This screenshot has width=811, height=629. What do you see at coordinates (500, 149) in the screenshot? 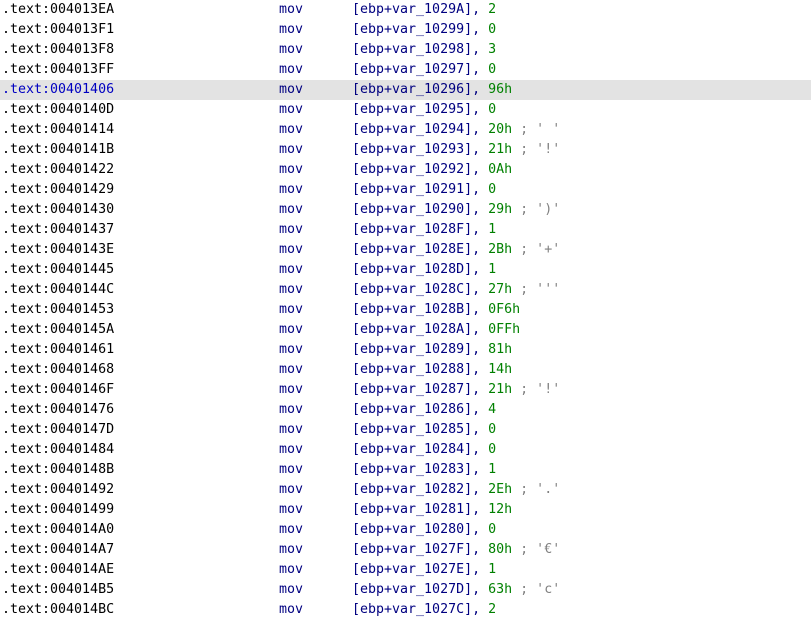
I see `immediate-value: 21h` at bounding box center [500, 149].